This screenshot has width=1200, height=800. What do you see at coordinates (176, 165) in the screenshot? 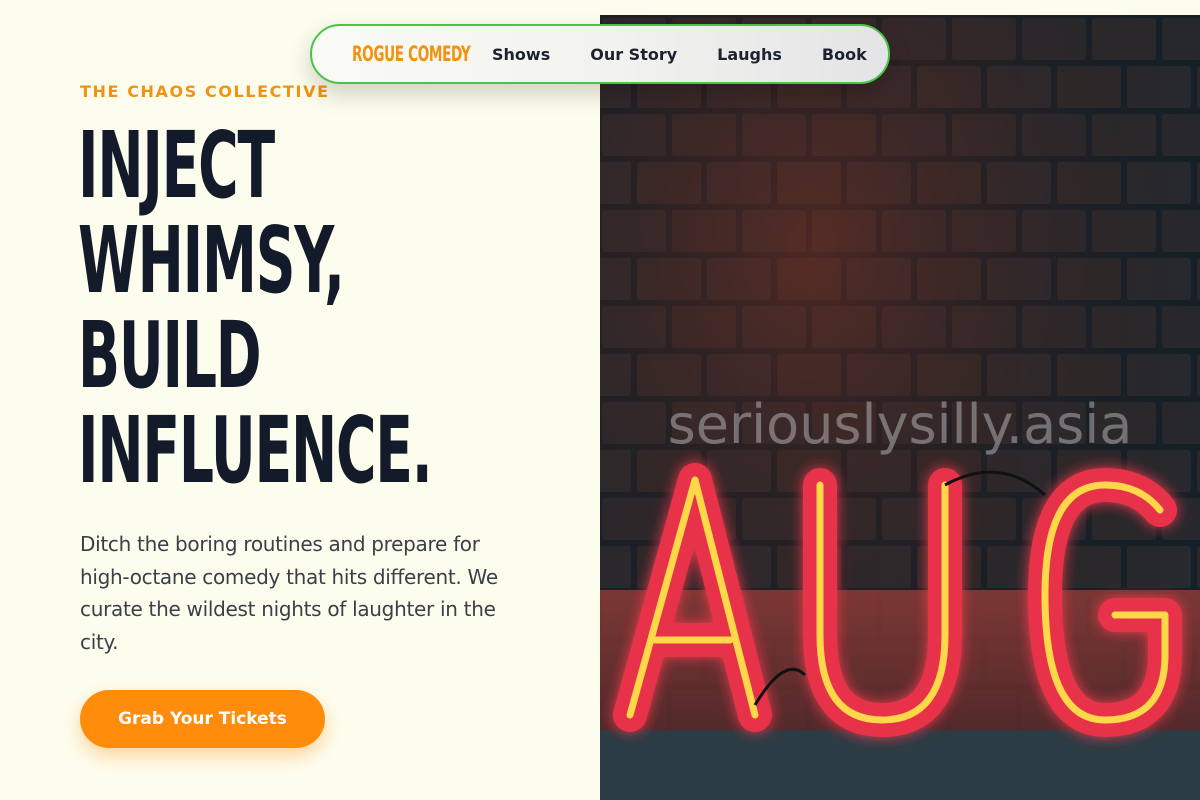
I see `headline-line: INJECT` at bounding box center [176, 165].